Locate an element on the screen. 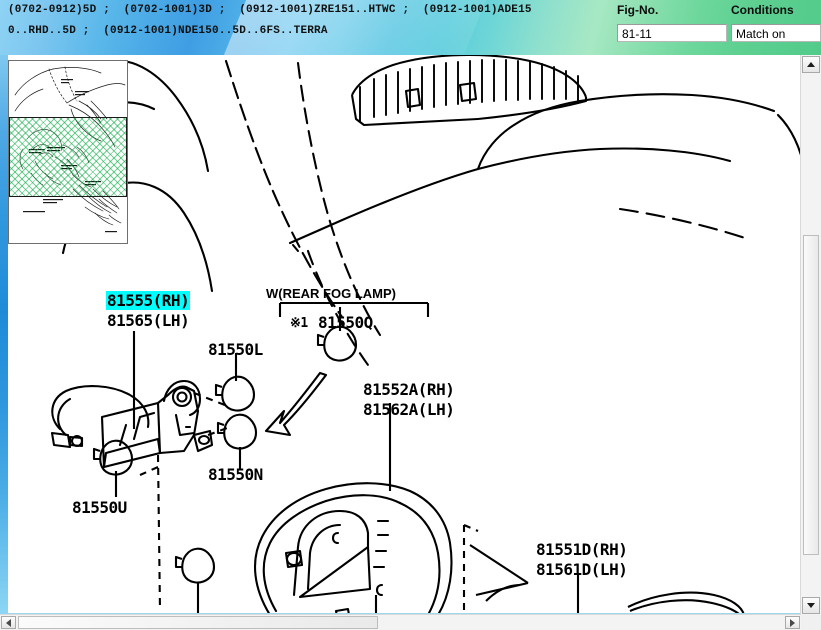 The image size is (821, 630). part-label-81562a-lh: 81562A(LH) is located at coordinates (409, 409).